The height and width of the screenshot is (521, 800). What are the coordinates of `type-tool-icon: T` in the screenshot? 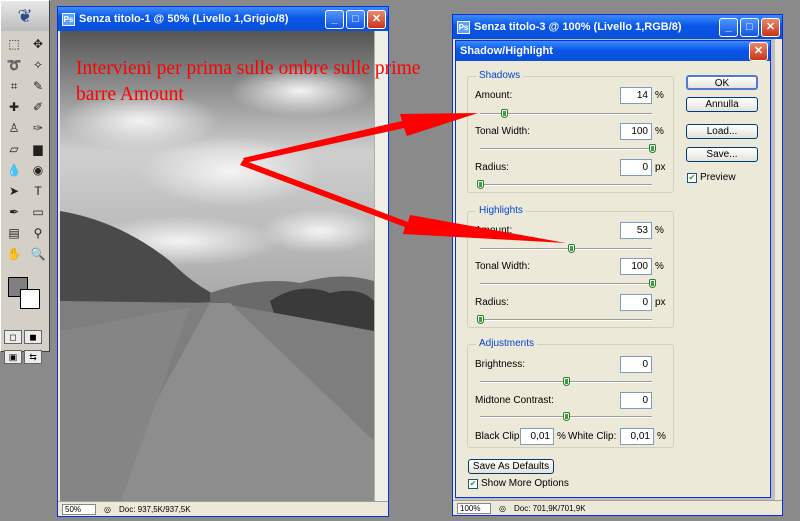 It's located at (38, 191).